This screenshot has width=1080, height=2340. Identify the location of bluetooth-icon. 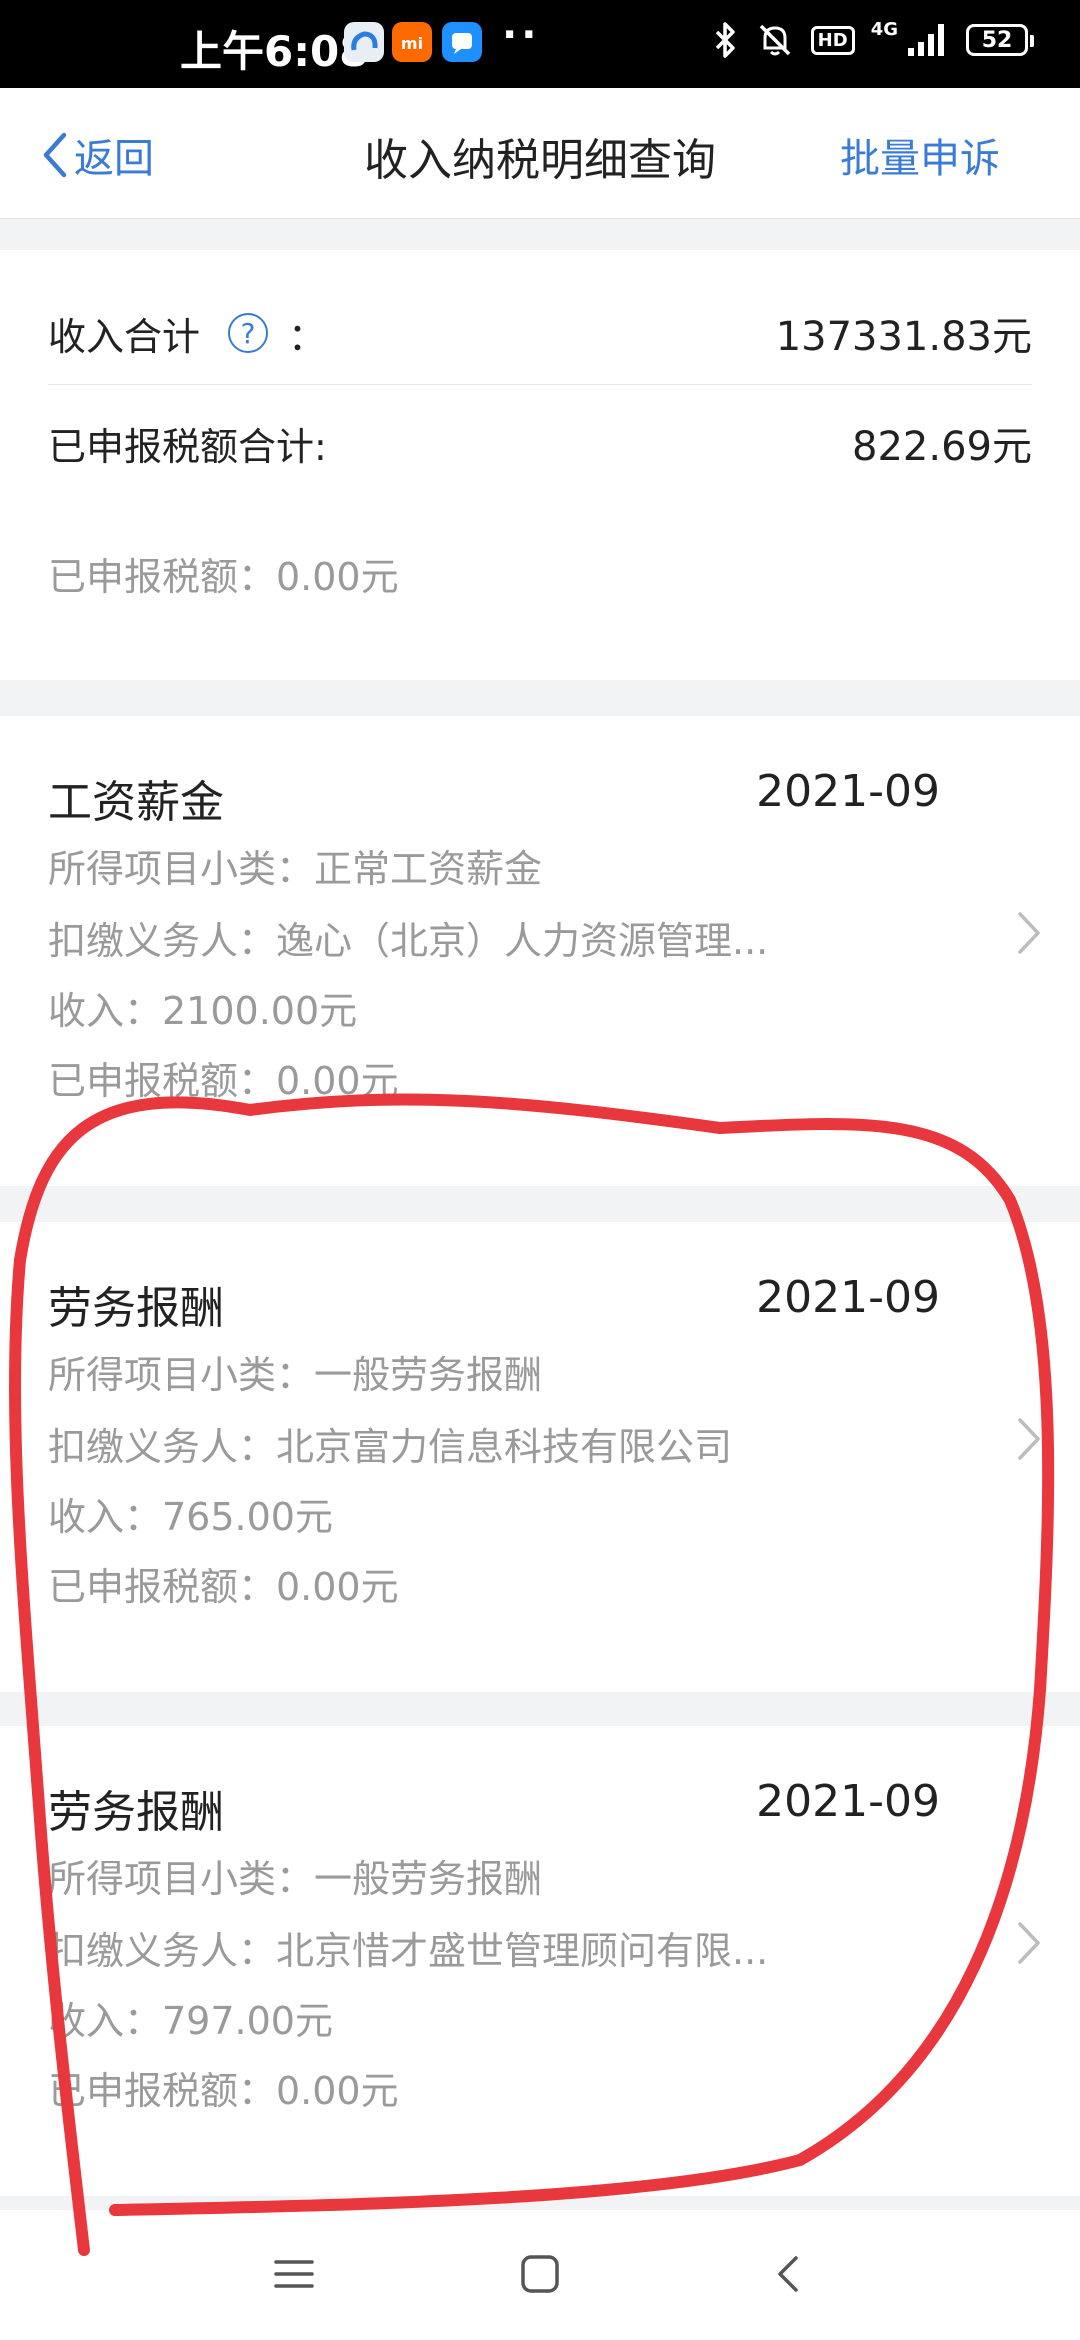
(725, 40).